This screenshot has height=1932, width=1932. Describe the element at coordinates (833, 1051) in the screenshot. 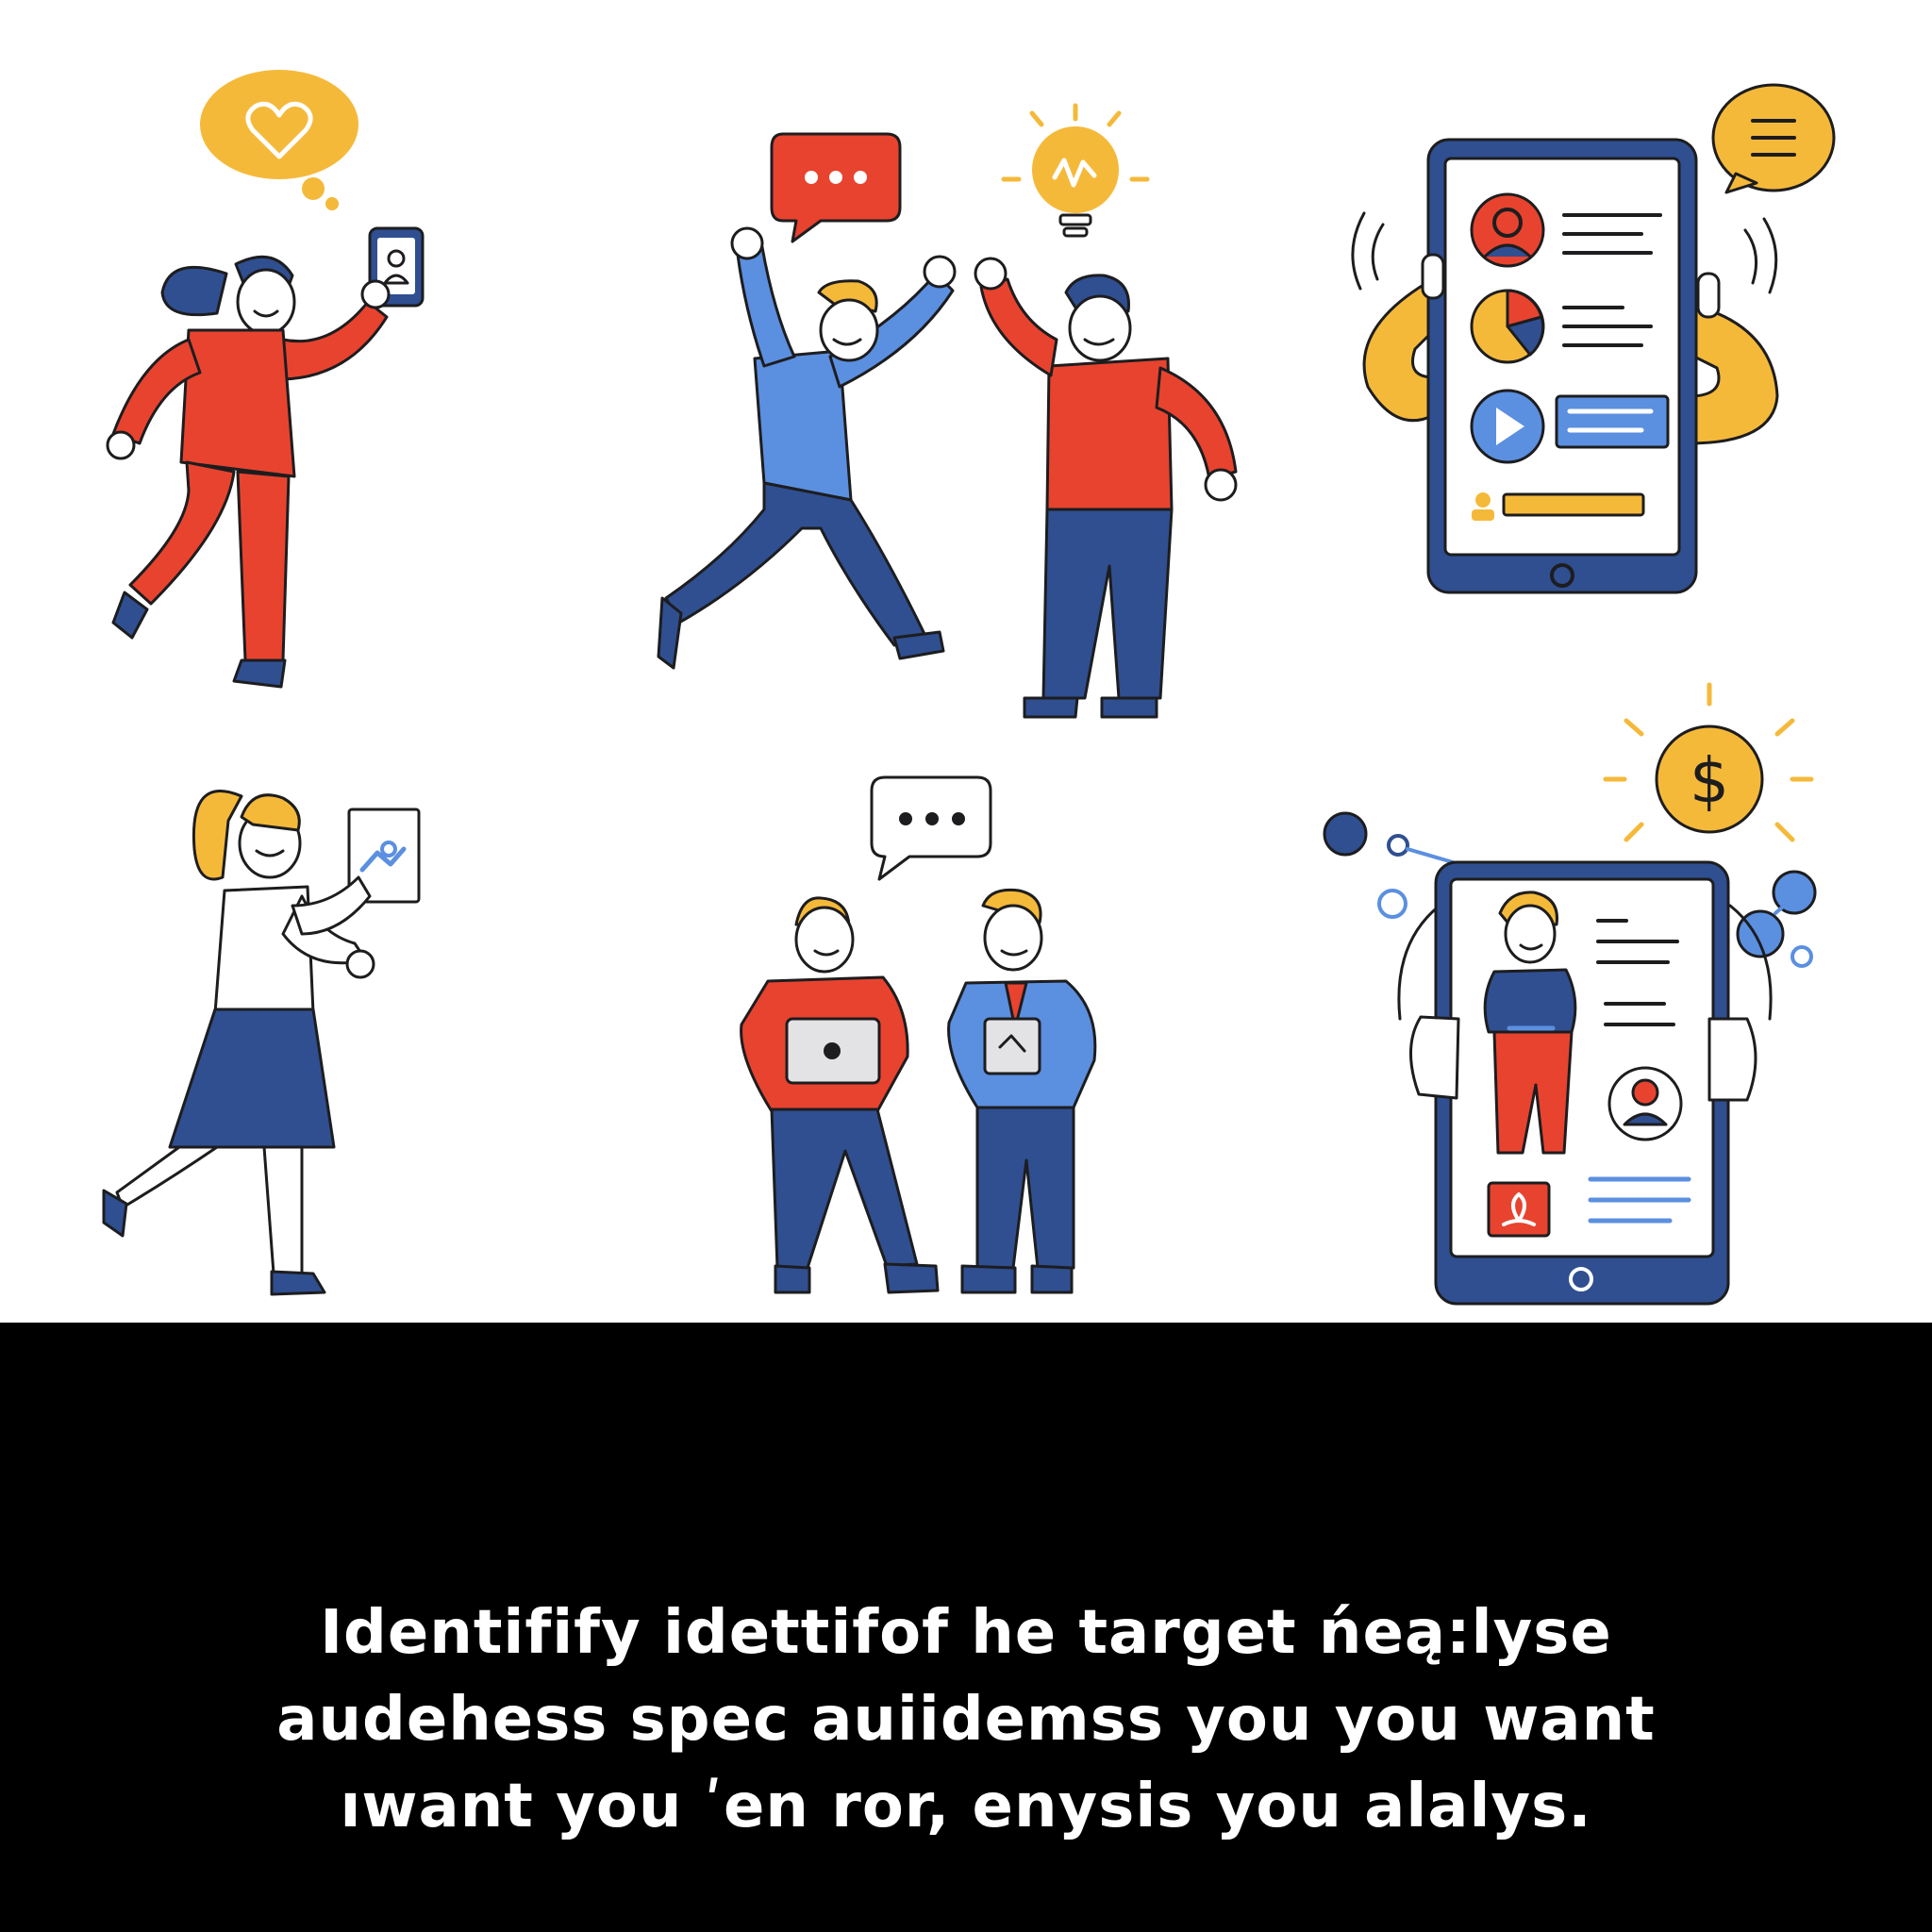

I see `laptop-icon` at that location.